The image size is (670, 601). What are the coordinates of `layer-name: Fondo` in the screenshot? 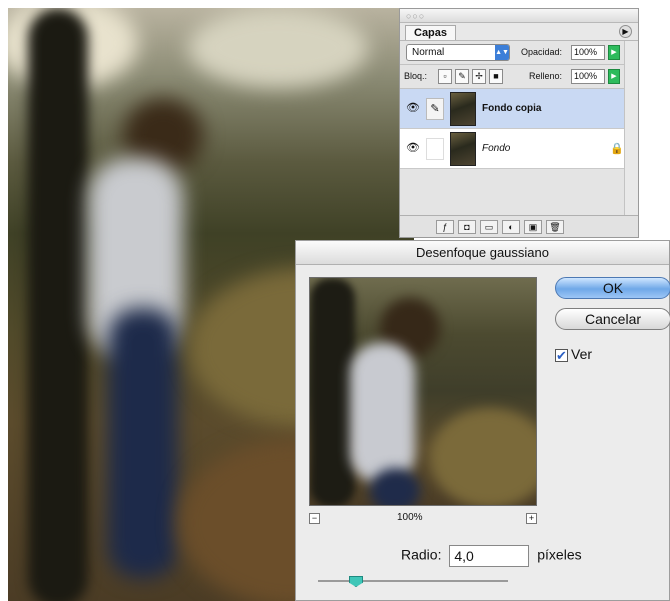 It's located at (496, 148).